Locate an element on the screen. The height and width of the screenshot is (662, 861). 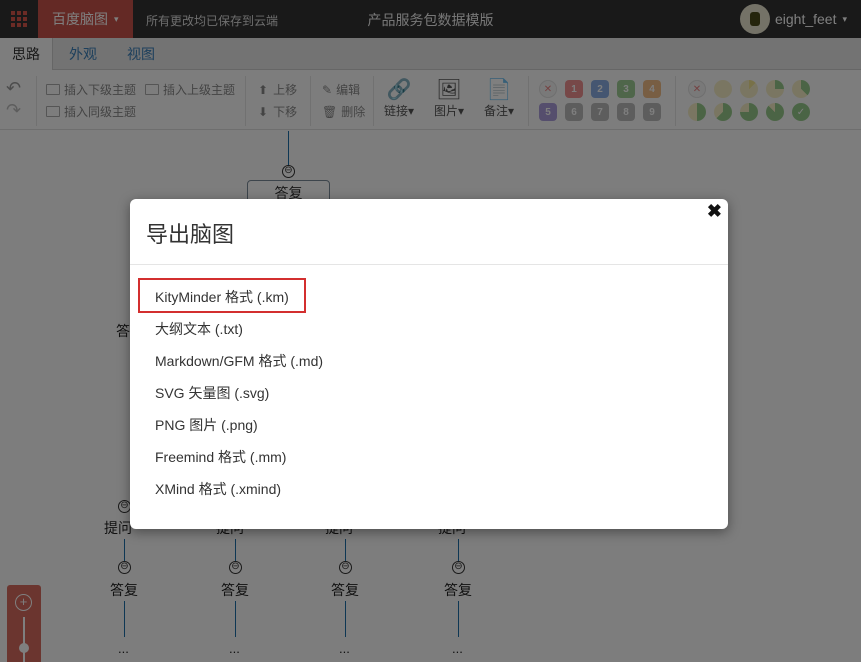
export-option-km: KityMinder 格式 (.km) is located at coordinates (239, 297).